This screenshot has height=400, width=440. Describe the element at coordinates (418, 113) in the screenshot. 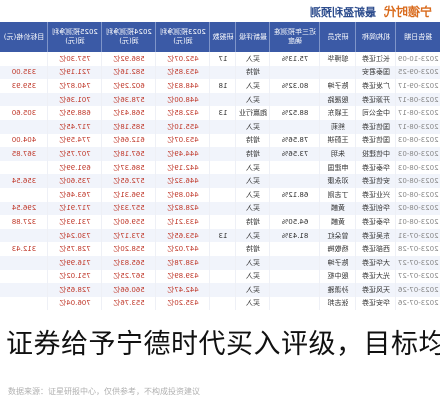

I see `table-cell: 2023-08-17` at that location.